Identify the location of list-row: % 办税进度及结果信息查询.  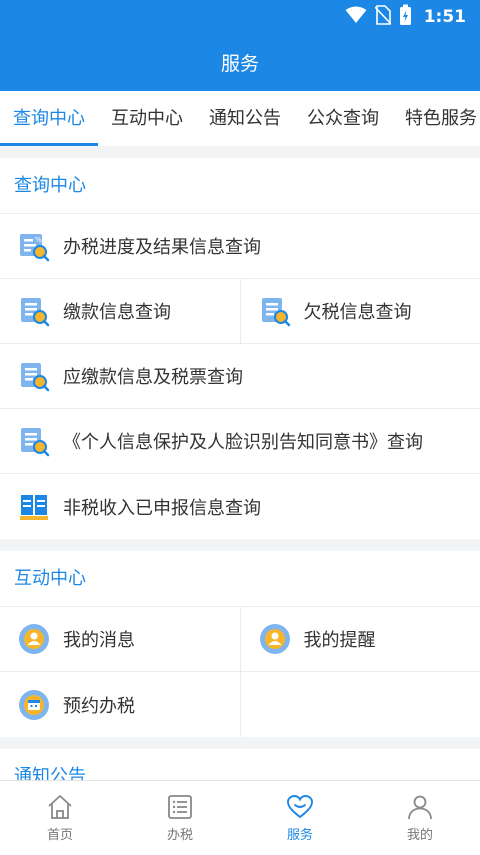
(240, 246).